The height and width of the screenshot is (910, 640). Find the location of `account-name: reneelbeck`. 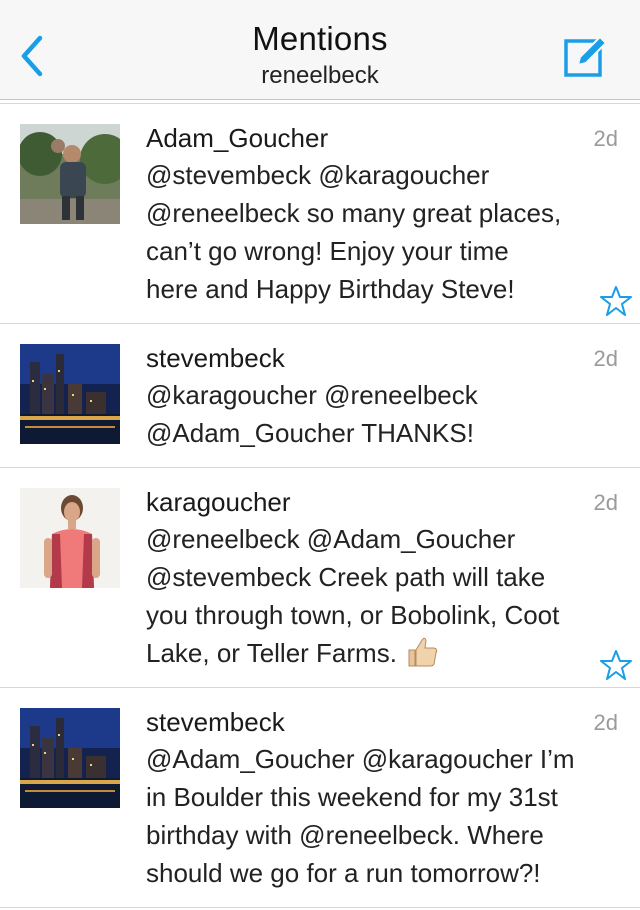

account-name: reneelbeck is located at coordinates (320, 75).